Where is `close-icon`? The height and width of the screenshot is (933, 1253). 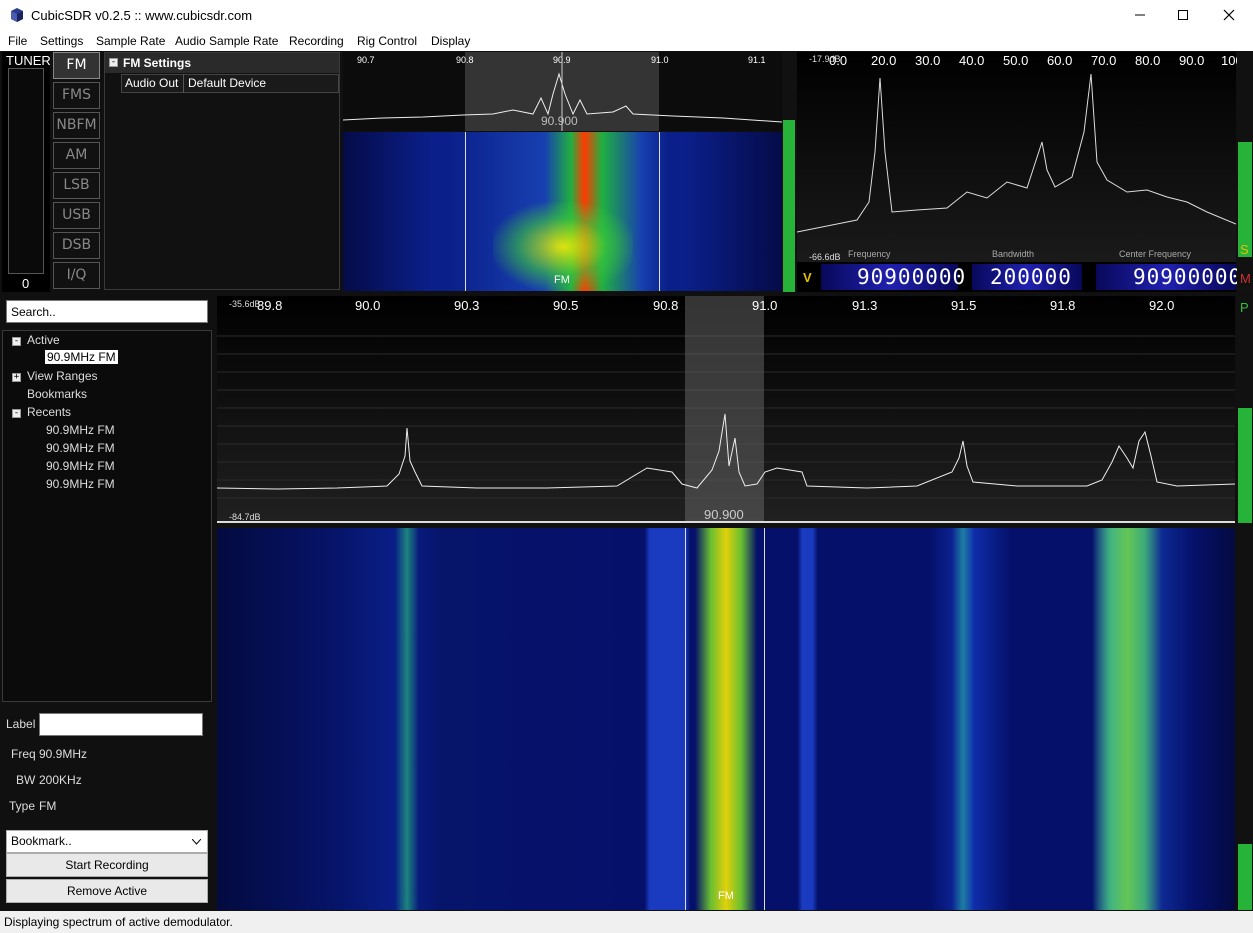
close-icon is located at coordinates (1229, 15).